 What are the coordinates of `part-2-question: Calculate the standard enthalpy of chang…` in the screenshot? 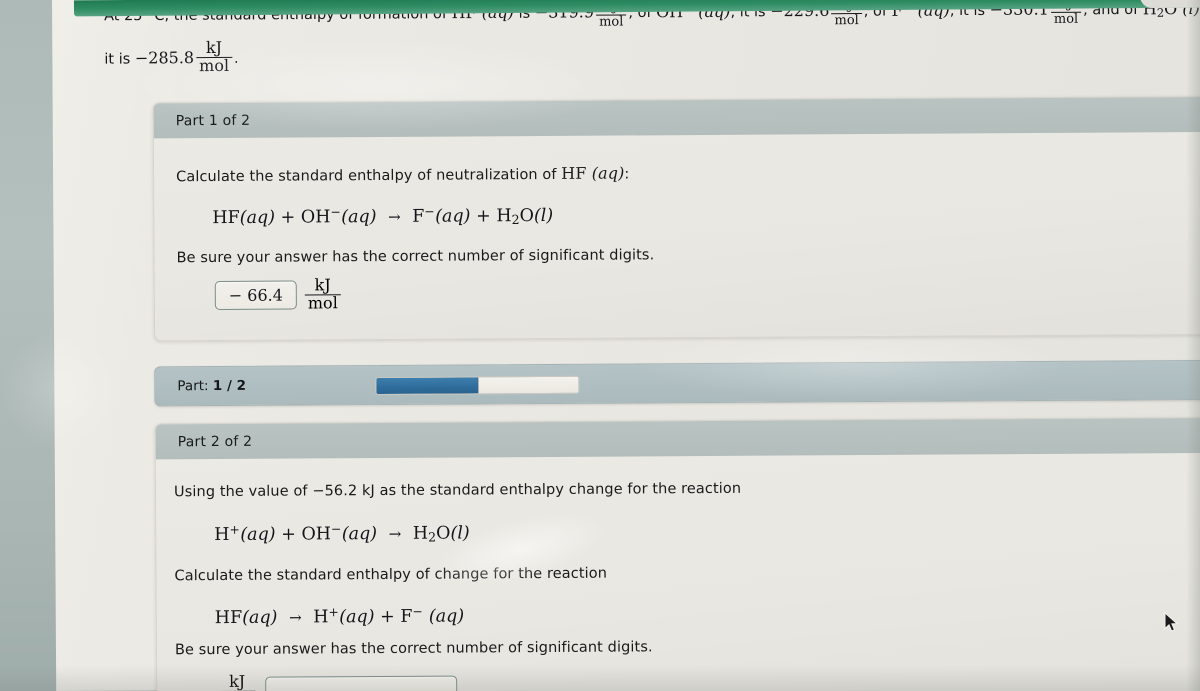 It's located at (391, 575).